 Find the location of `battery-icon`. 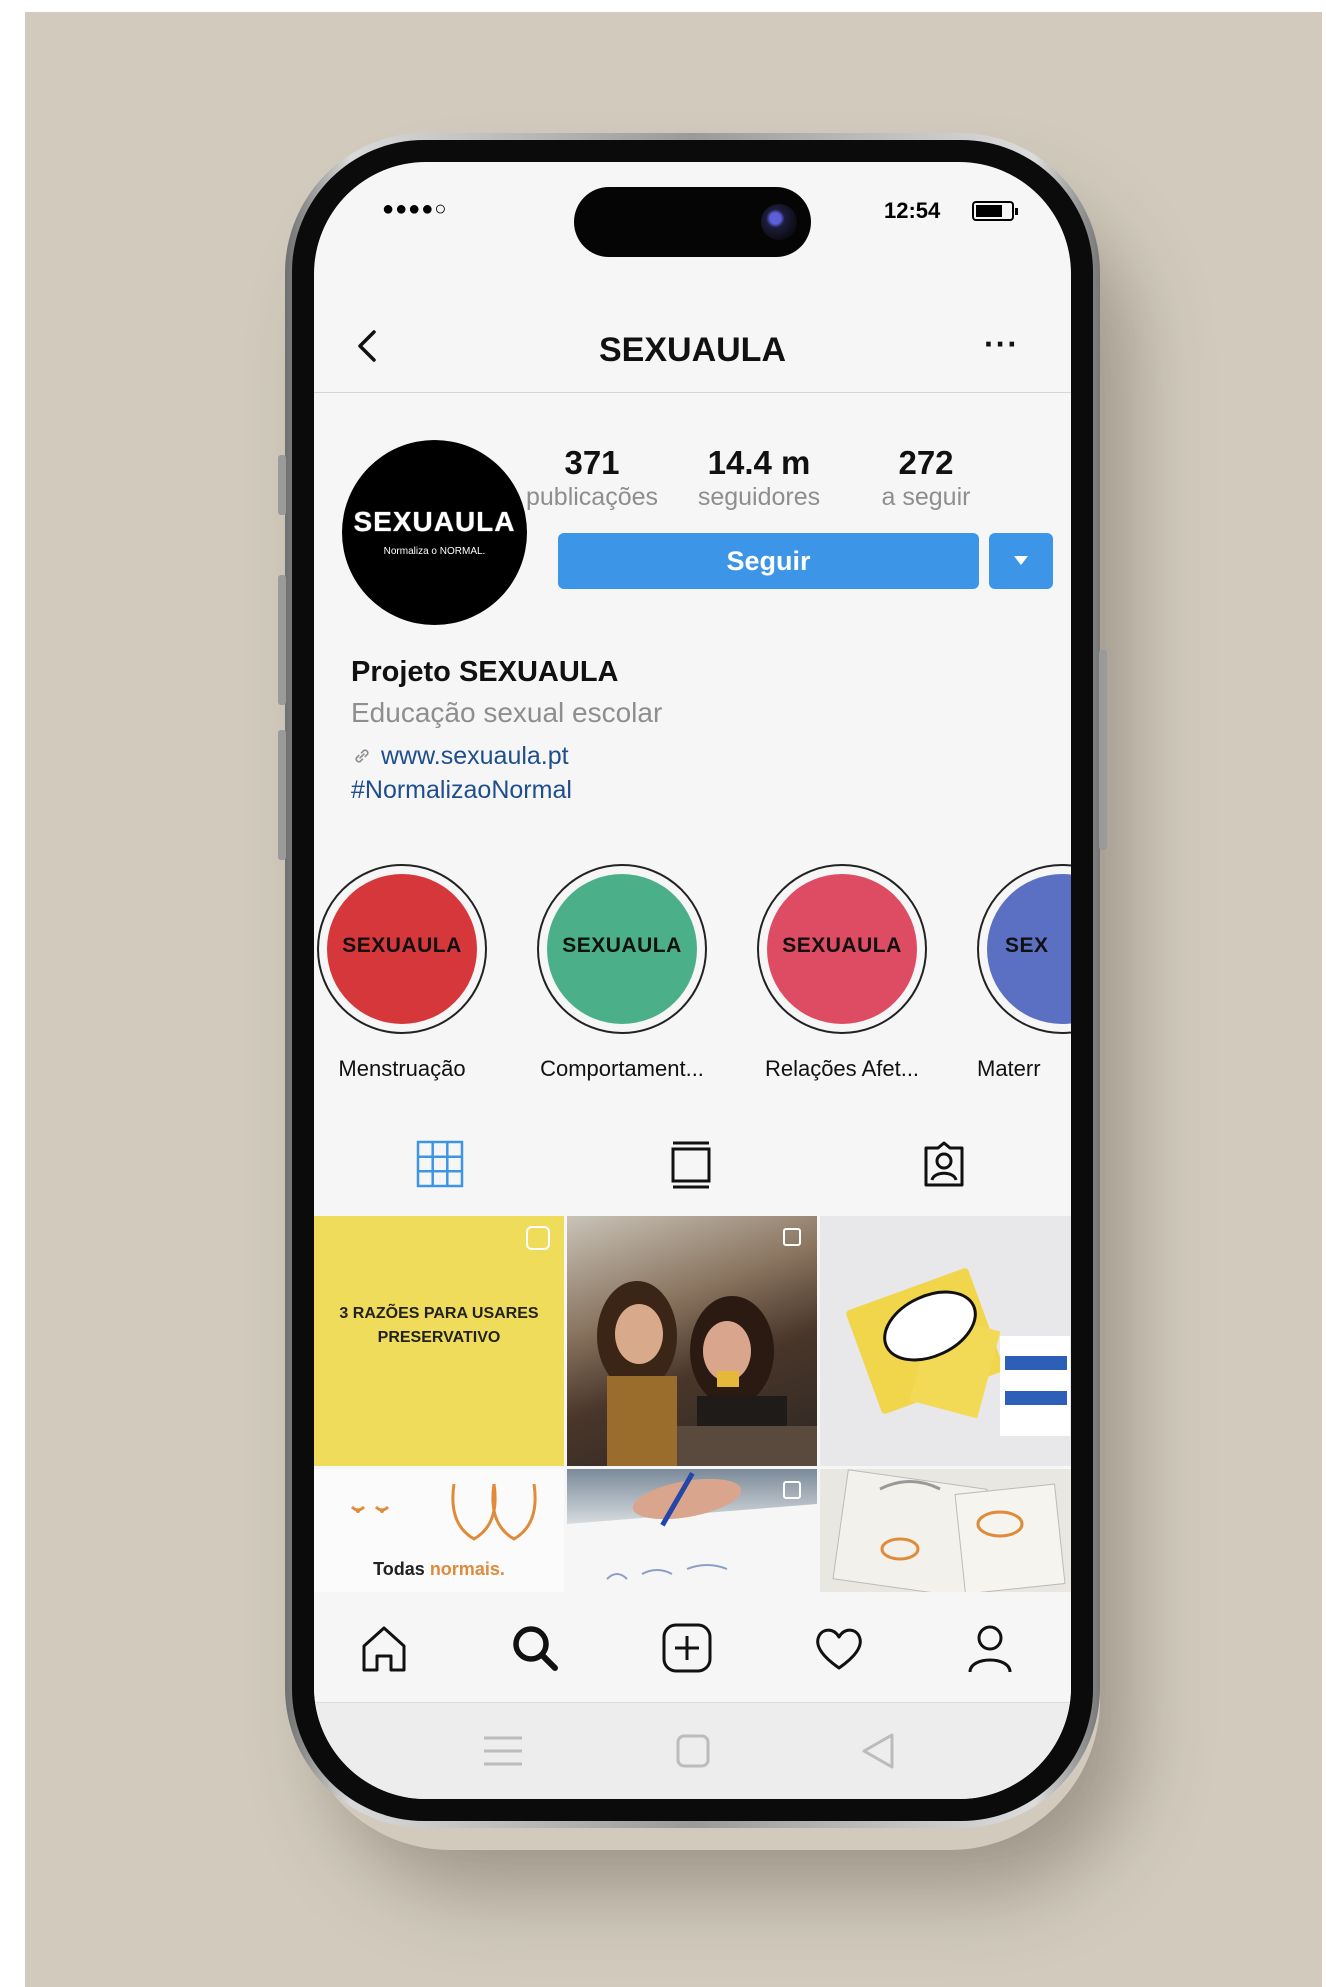

battery-icon is located at coordinates (995, 211).